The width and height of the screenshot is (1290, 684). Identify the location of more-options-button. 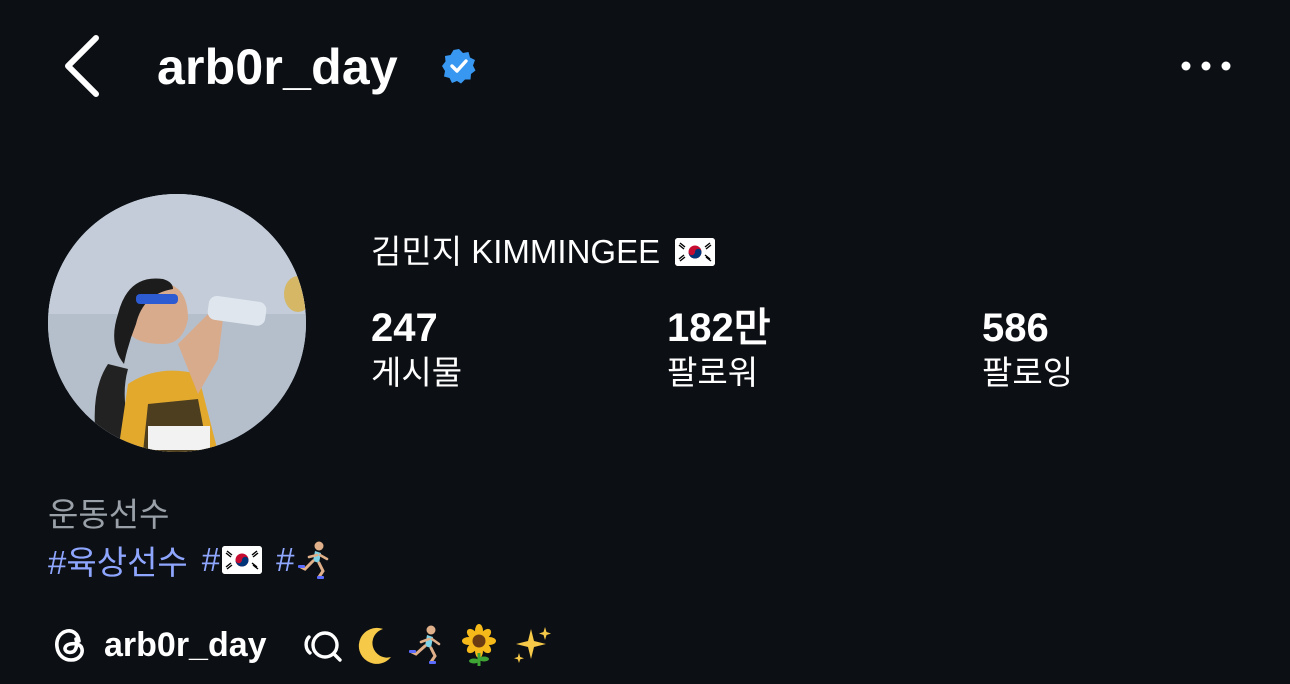
(1206, 66).